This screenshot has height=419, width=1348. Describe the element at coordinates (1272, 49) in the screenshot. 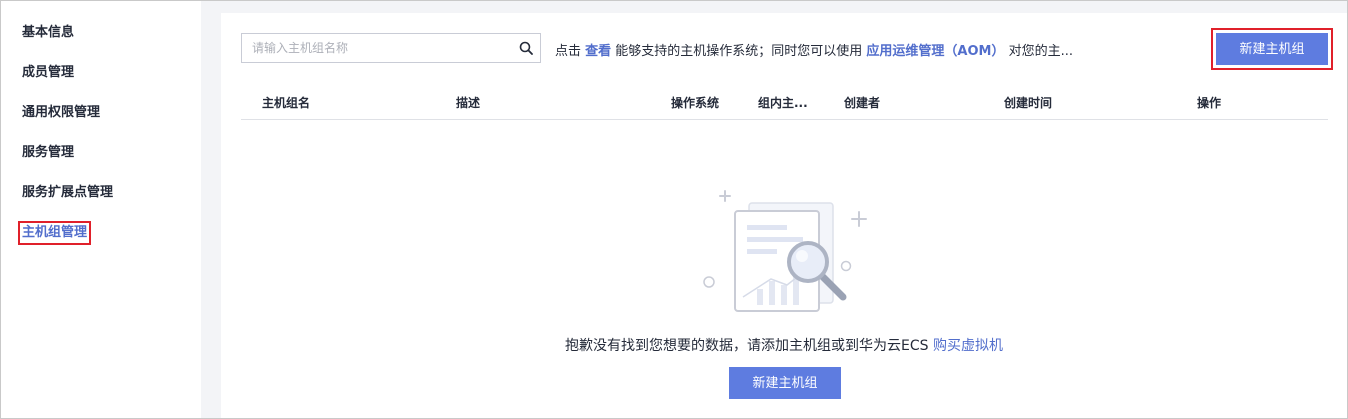

I see `create-host-group-button: 新建主机组` at that location.